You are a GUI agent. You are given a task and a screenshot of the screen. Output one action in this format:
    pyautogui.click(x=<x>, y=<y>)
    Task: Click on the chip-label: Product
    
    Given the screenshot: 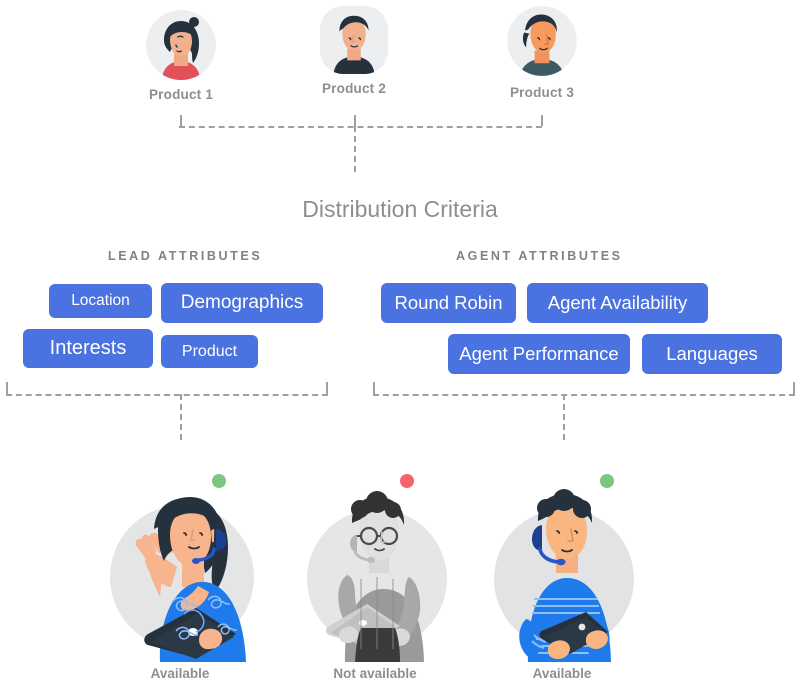 What is the action you would take?
    pyautogui.click(x=209, y=351)
    